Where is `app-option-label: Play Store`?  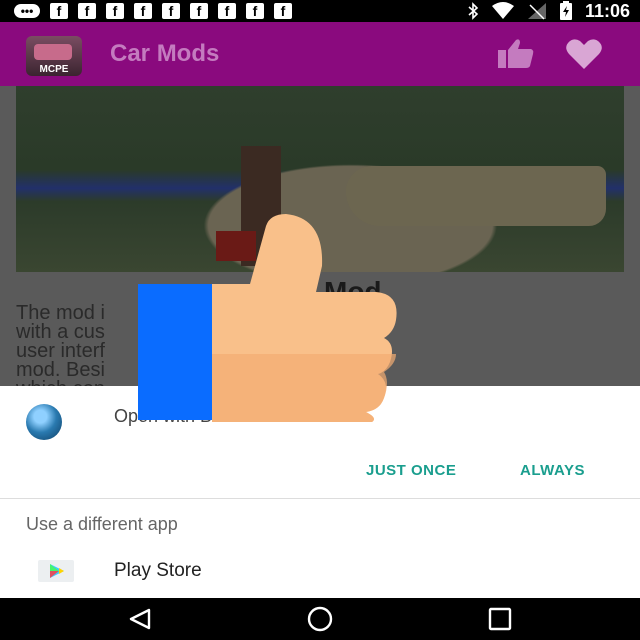
app-option-label: Play Store is located at coordinates (158, 570).